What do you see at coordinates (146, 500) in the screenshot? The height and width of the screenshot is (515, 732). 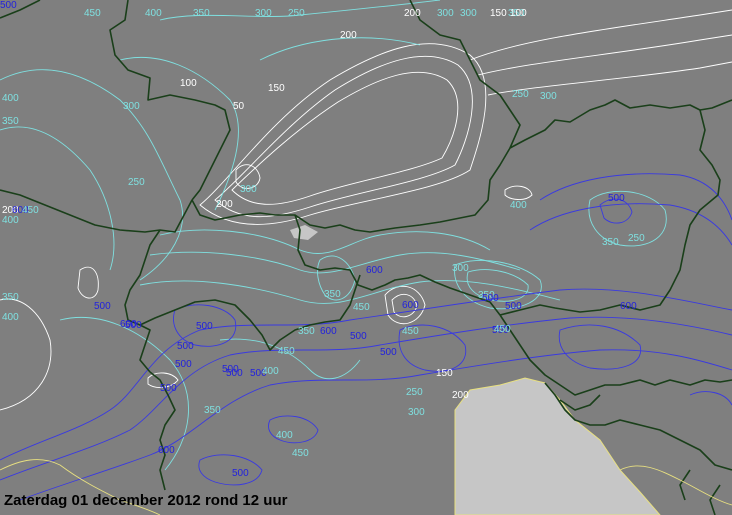 I see `map-caption: Zaterdag 01 december 2012 rond 12 uur` at bounding box center [146, 500].